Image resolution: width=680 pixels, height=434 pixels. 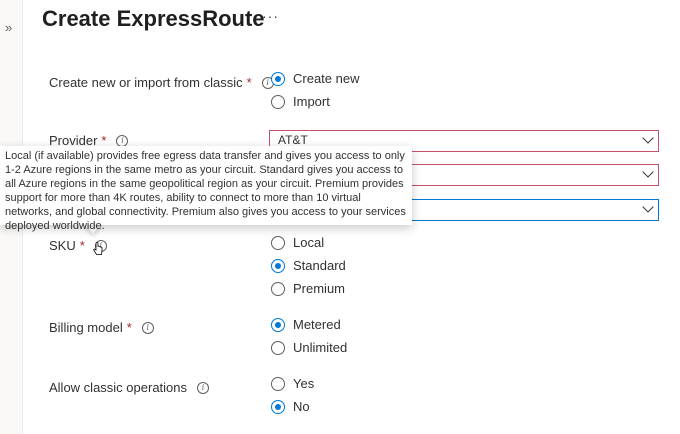 I want to click on billing-model-label: Billing model * i, so click(x=101, y=327).